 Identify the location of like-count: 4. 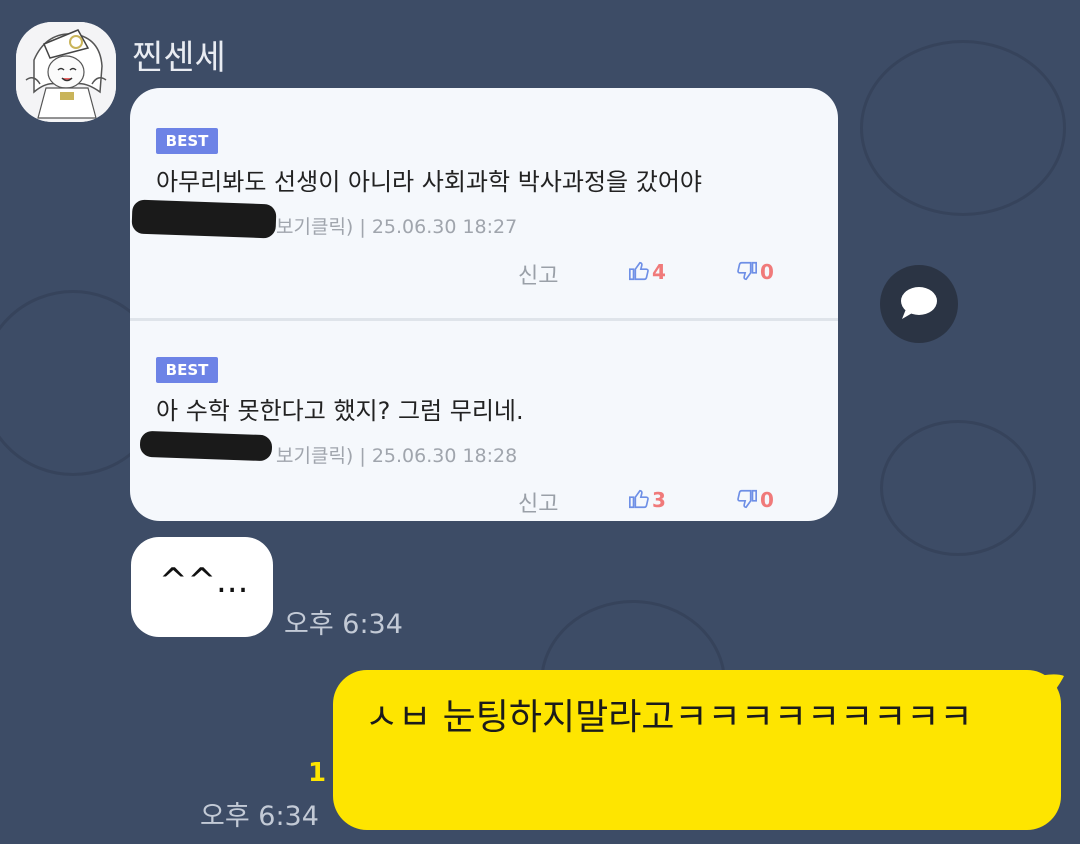
(659, 272).